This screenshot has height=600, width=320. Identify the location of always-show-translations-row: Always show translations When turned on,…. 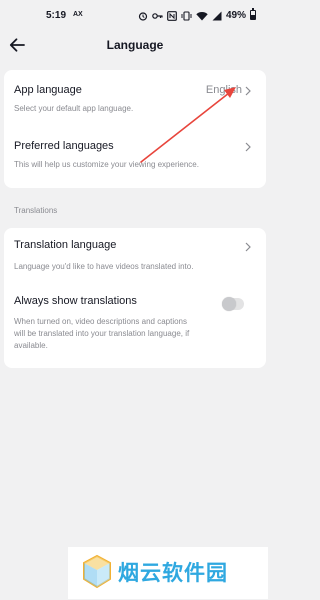
(135, 325).